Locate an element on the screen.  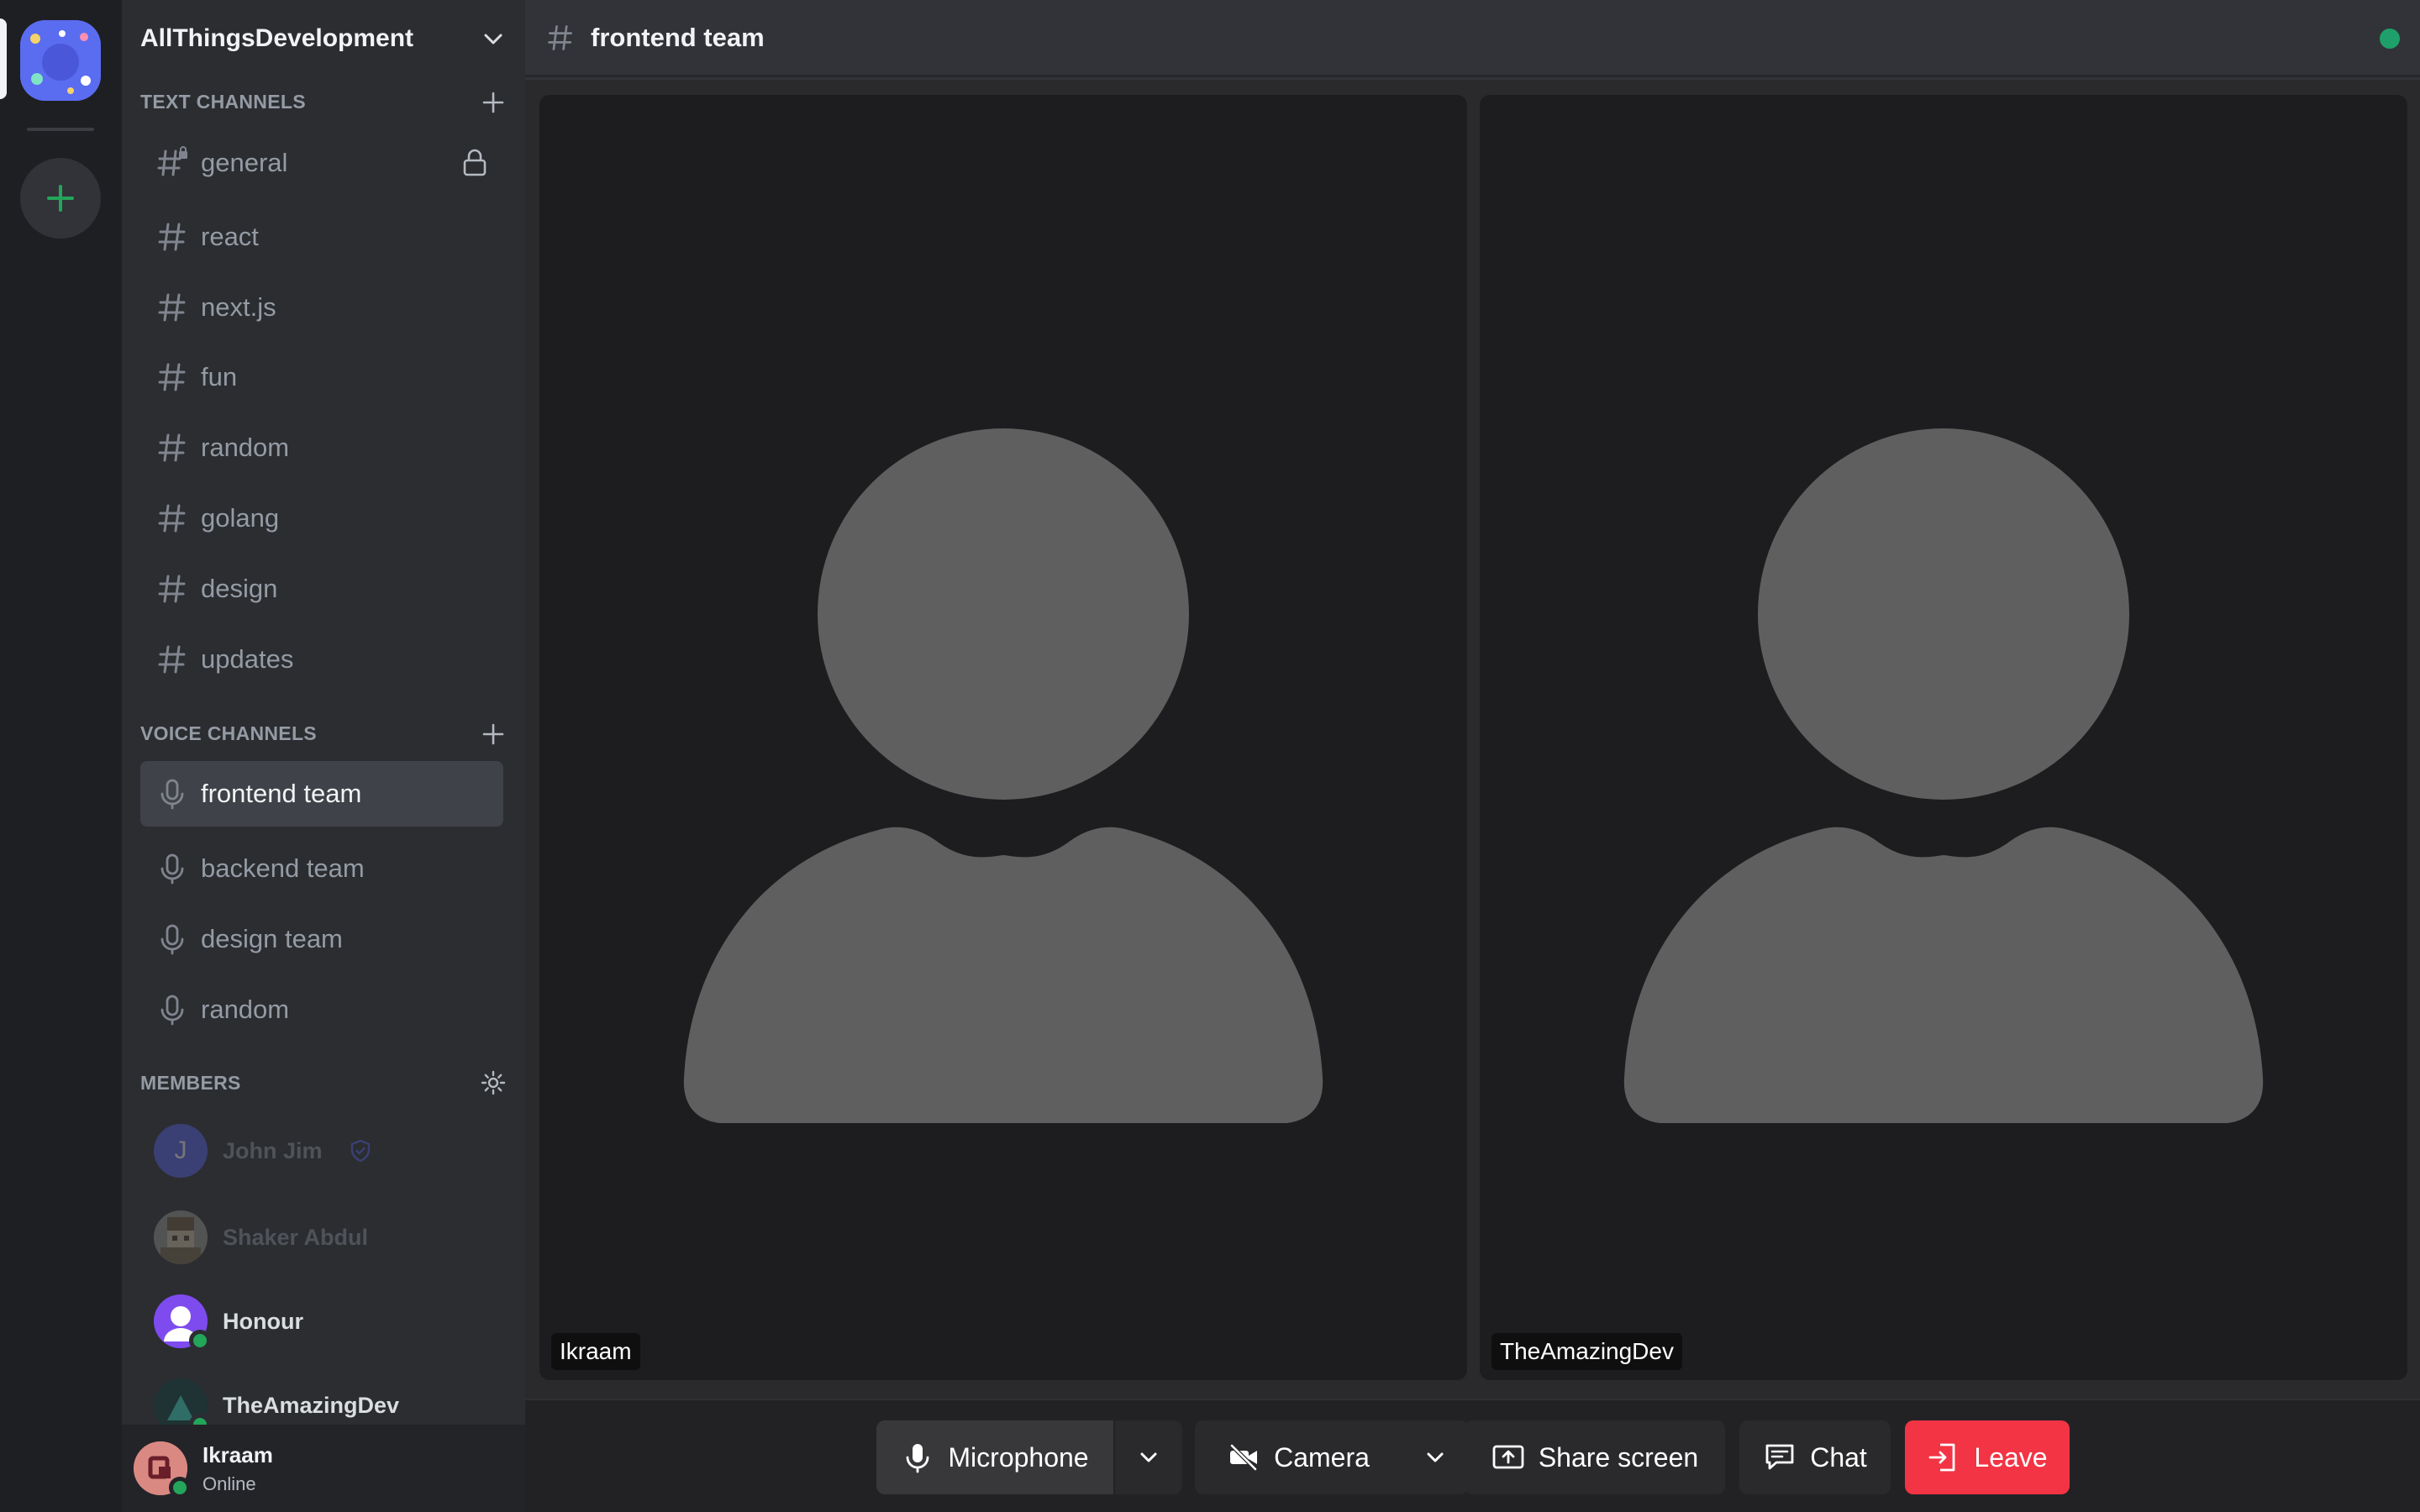
add-server-button is located at coordinates (60, 198).